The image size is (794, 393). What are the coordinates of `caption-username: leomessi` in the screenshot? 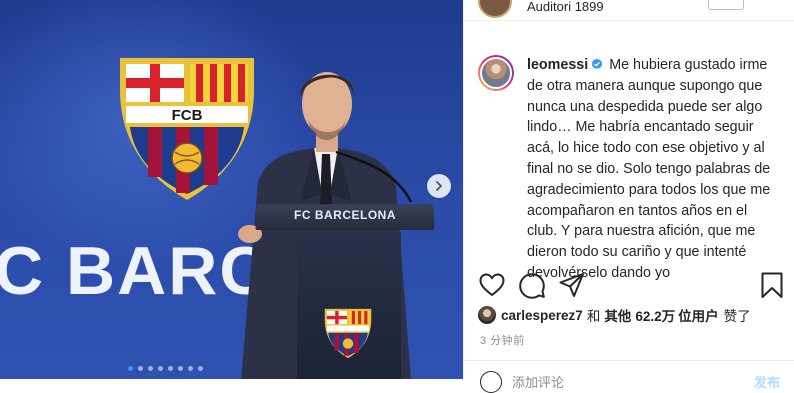 It's located at (557, 65).